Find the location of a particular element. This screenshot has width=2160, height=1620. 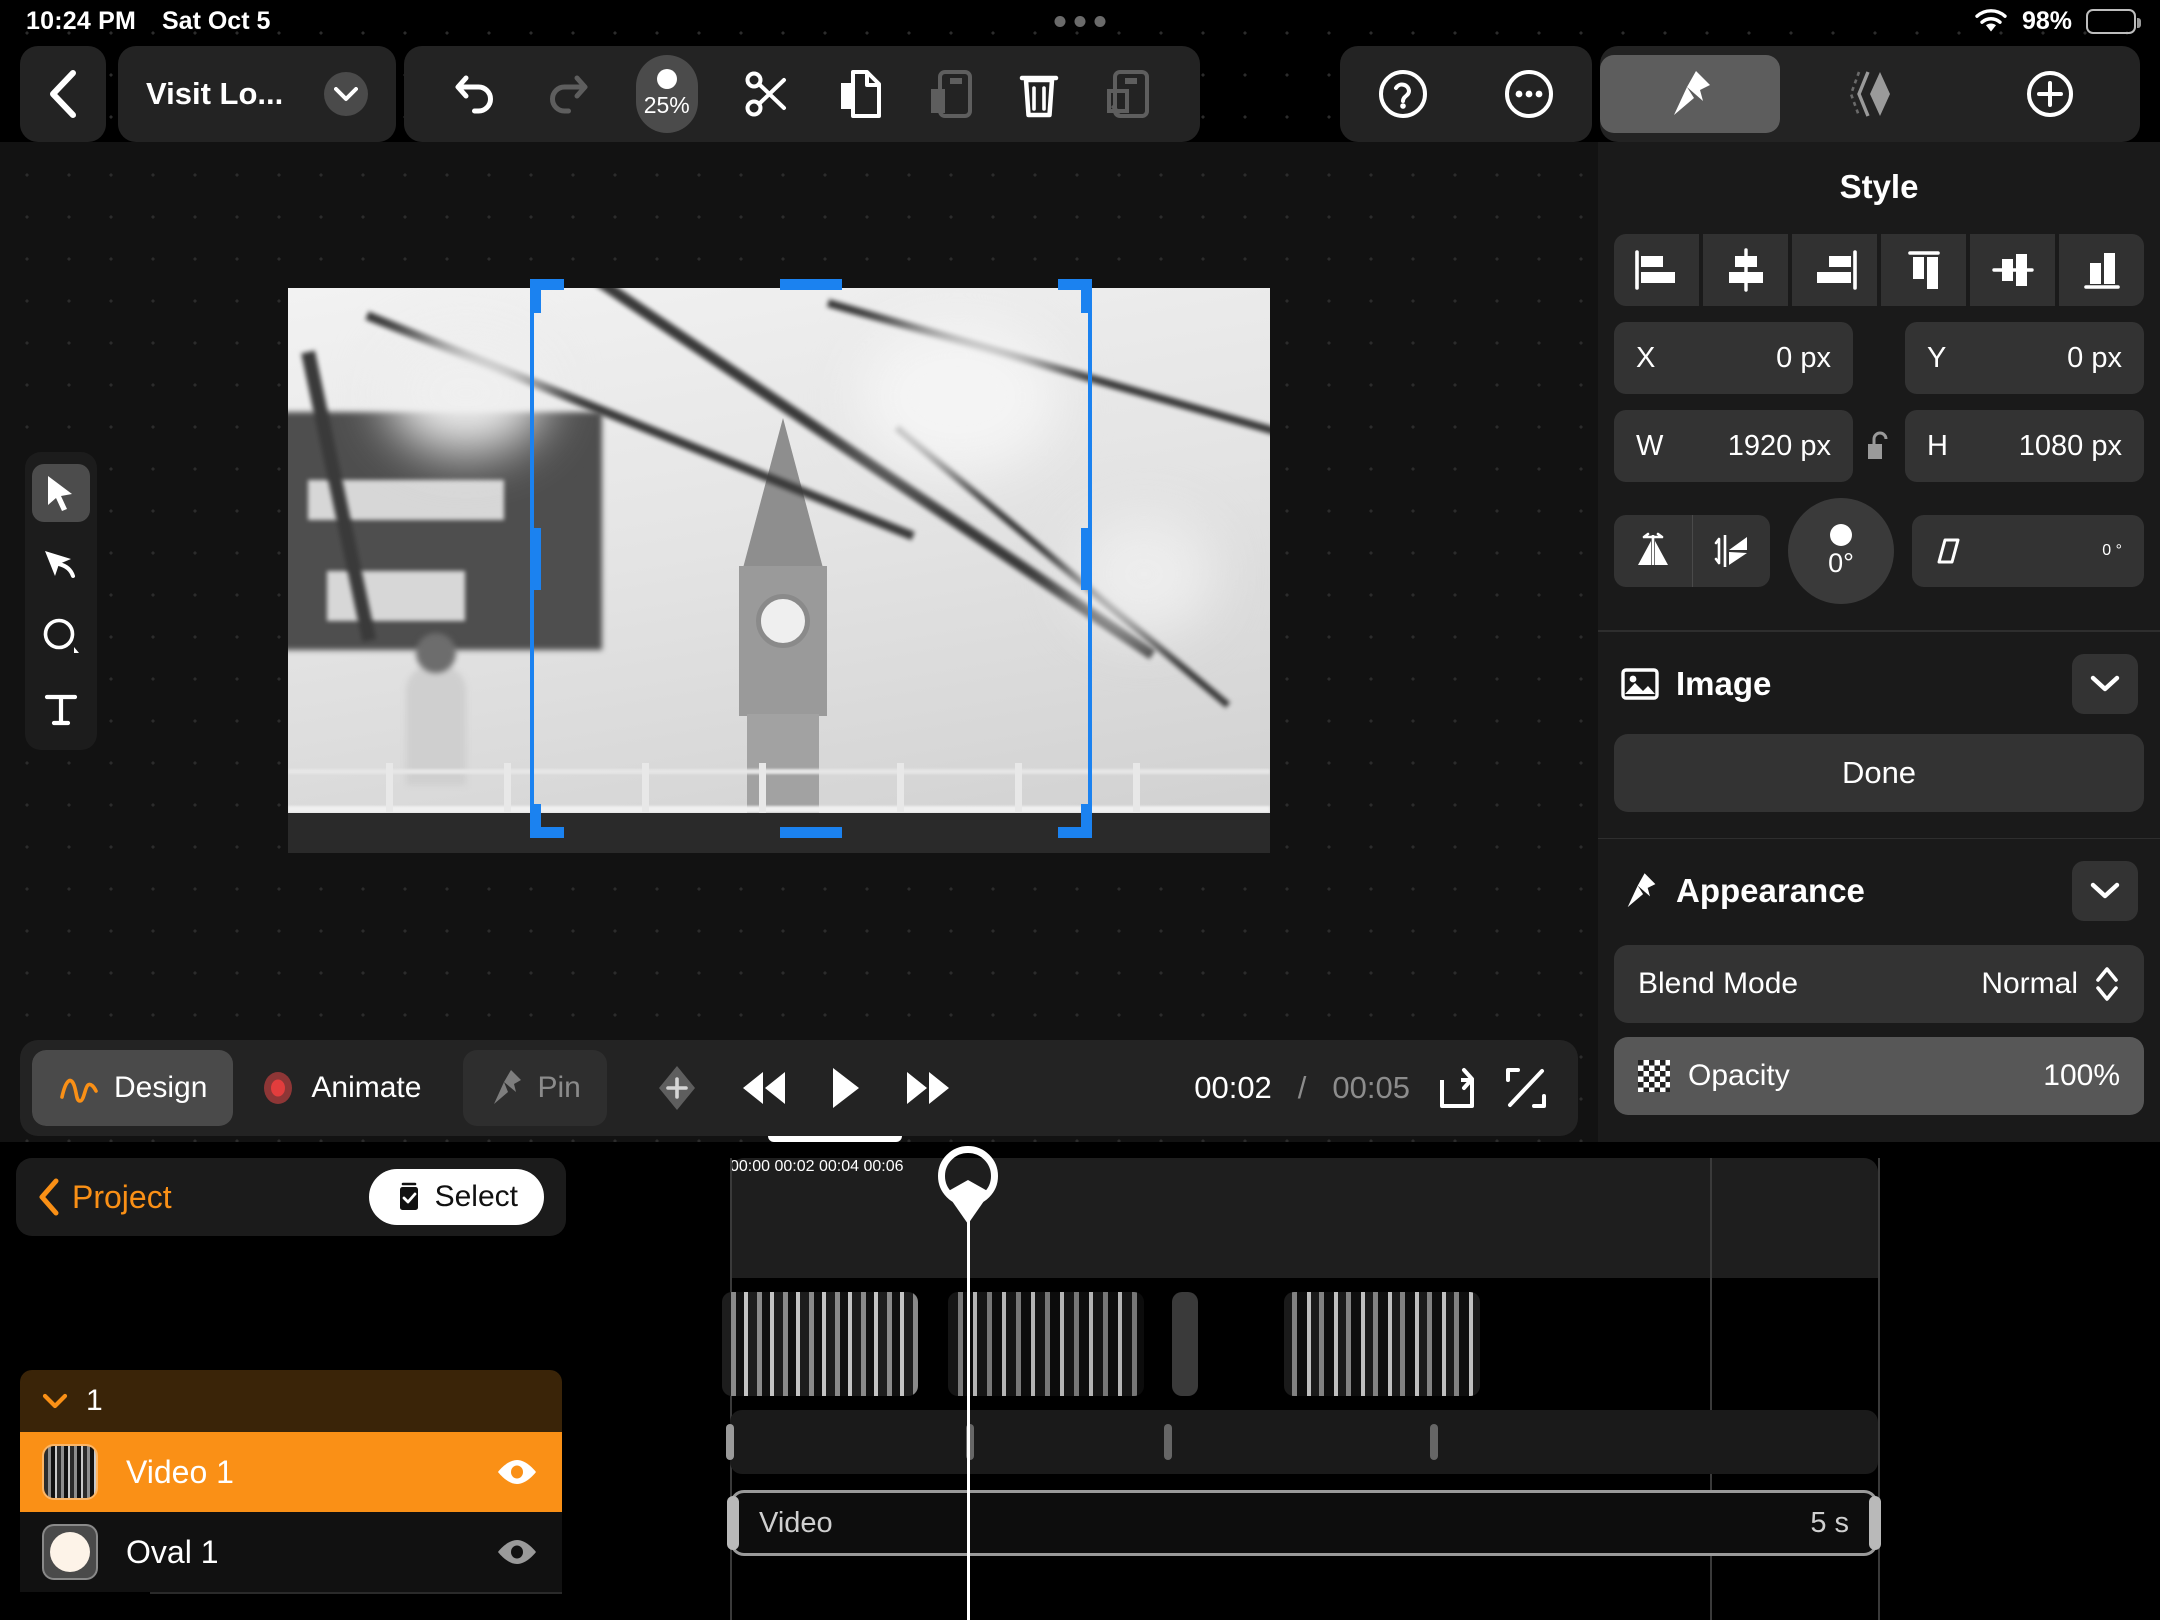

appearance-collapse-button is located at coordinates (2105, 891).